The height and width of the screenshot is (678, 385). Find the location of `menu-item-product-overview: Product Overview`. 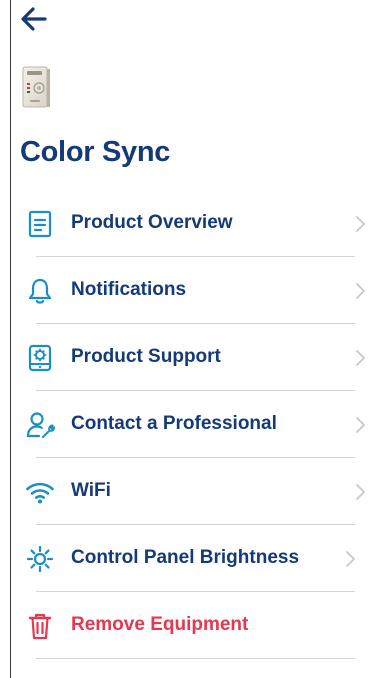

menu-item-product-overview: Product Overview is located at coordinates (192, 224).